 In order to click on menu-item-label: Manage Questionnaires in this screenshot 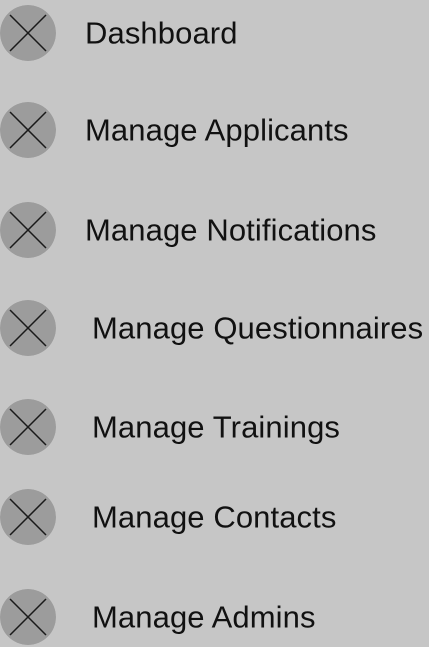, I will do `click(258, 328)`.